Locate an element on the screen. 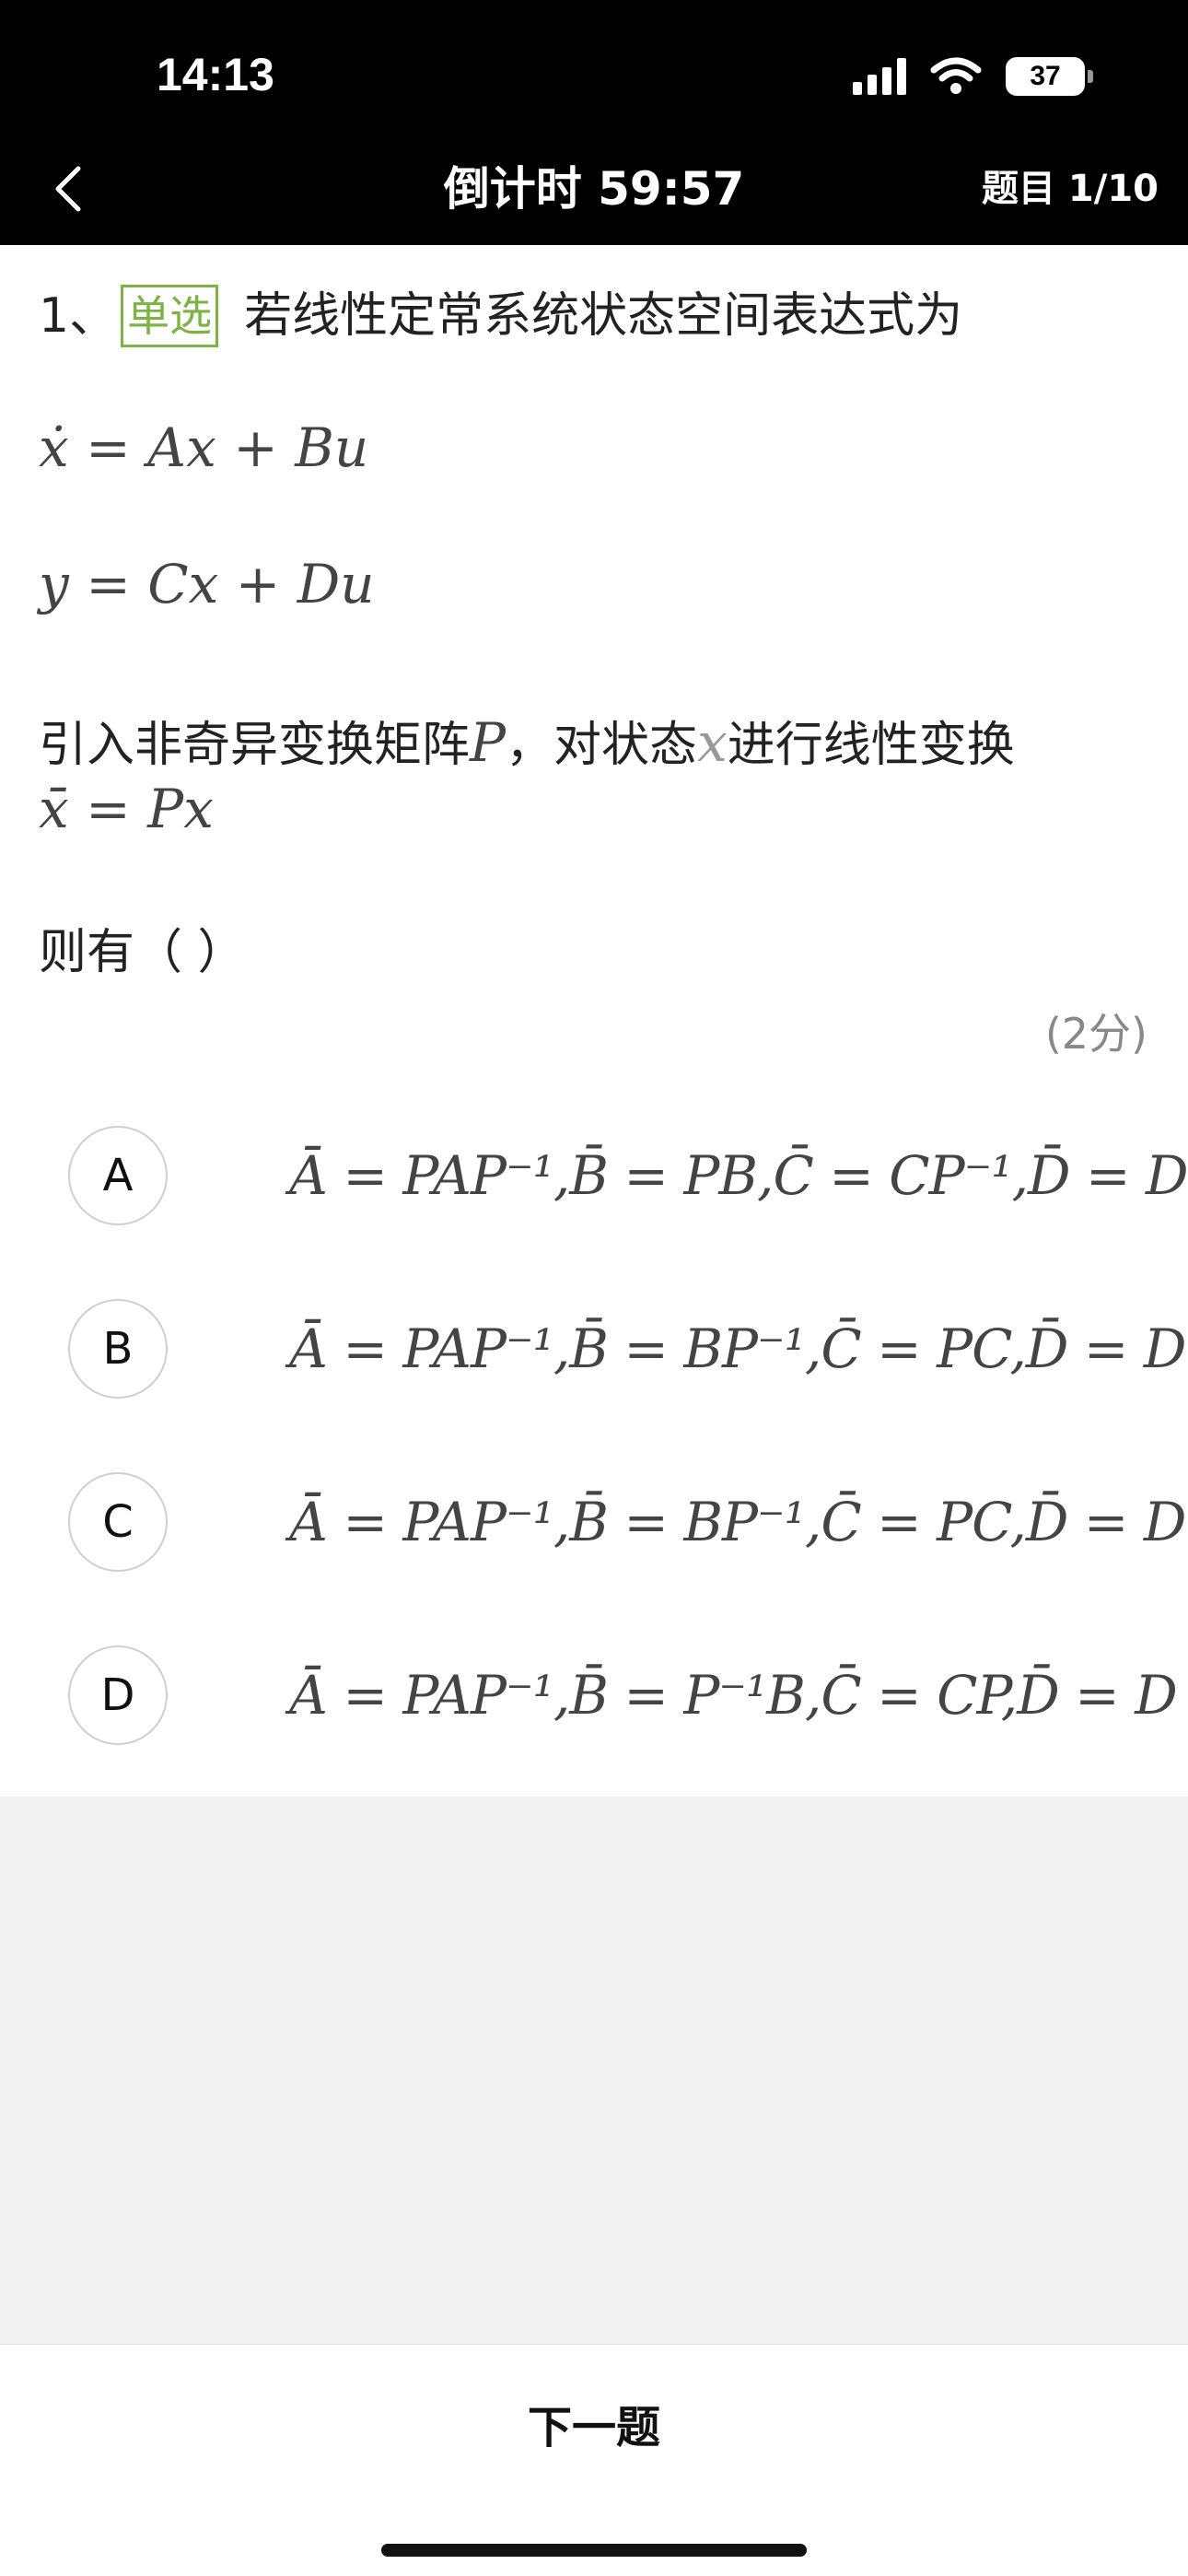 The image size is (1188, 2576). status-time: 14:13 is located at coordinates (215, 74).